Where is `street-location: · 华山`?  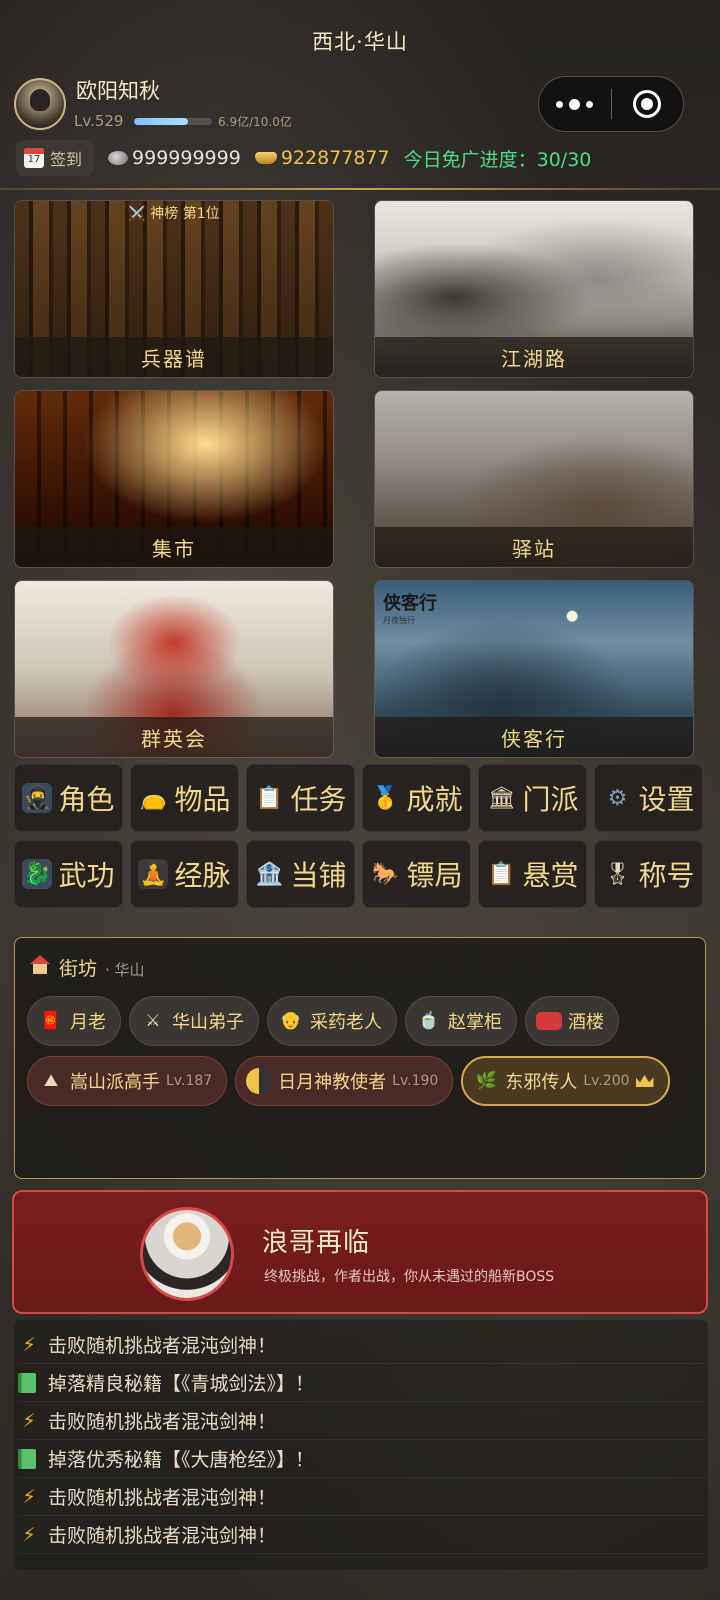 street-location: · 华山 is located at coordinates (125, 970).